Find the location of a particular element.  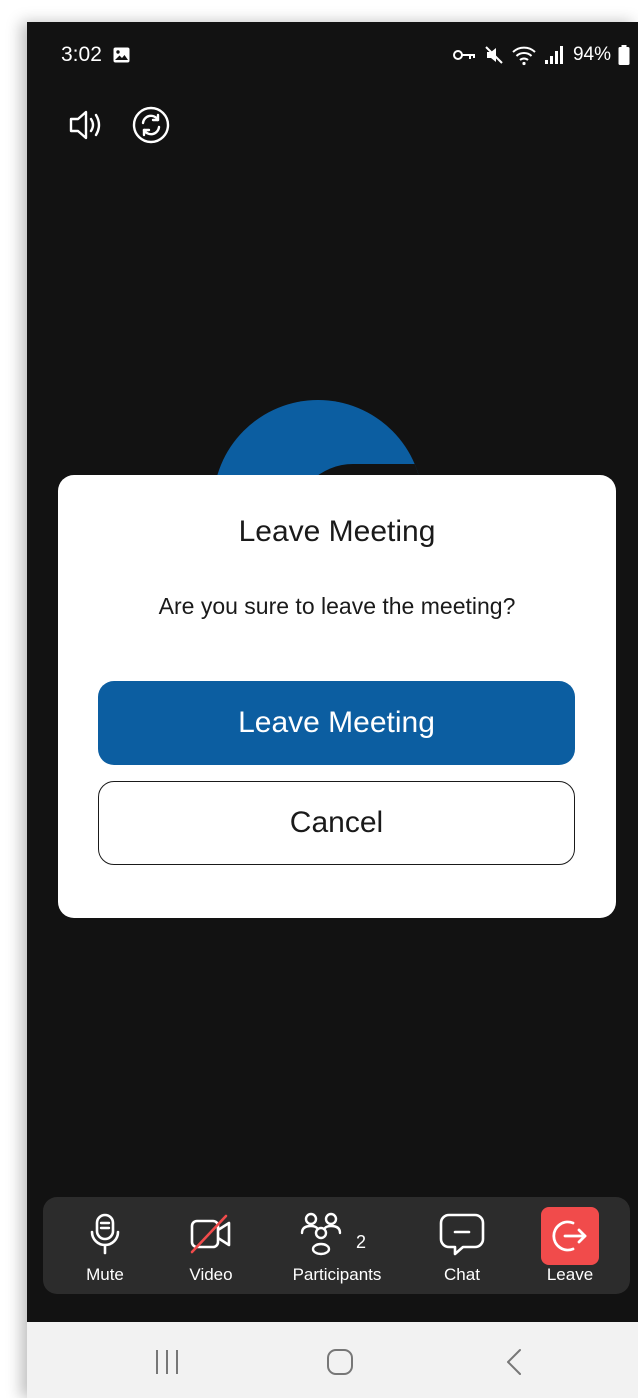

leave-button: Leave is located at coordinates (570, 1245).